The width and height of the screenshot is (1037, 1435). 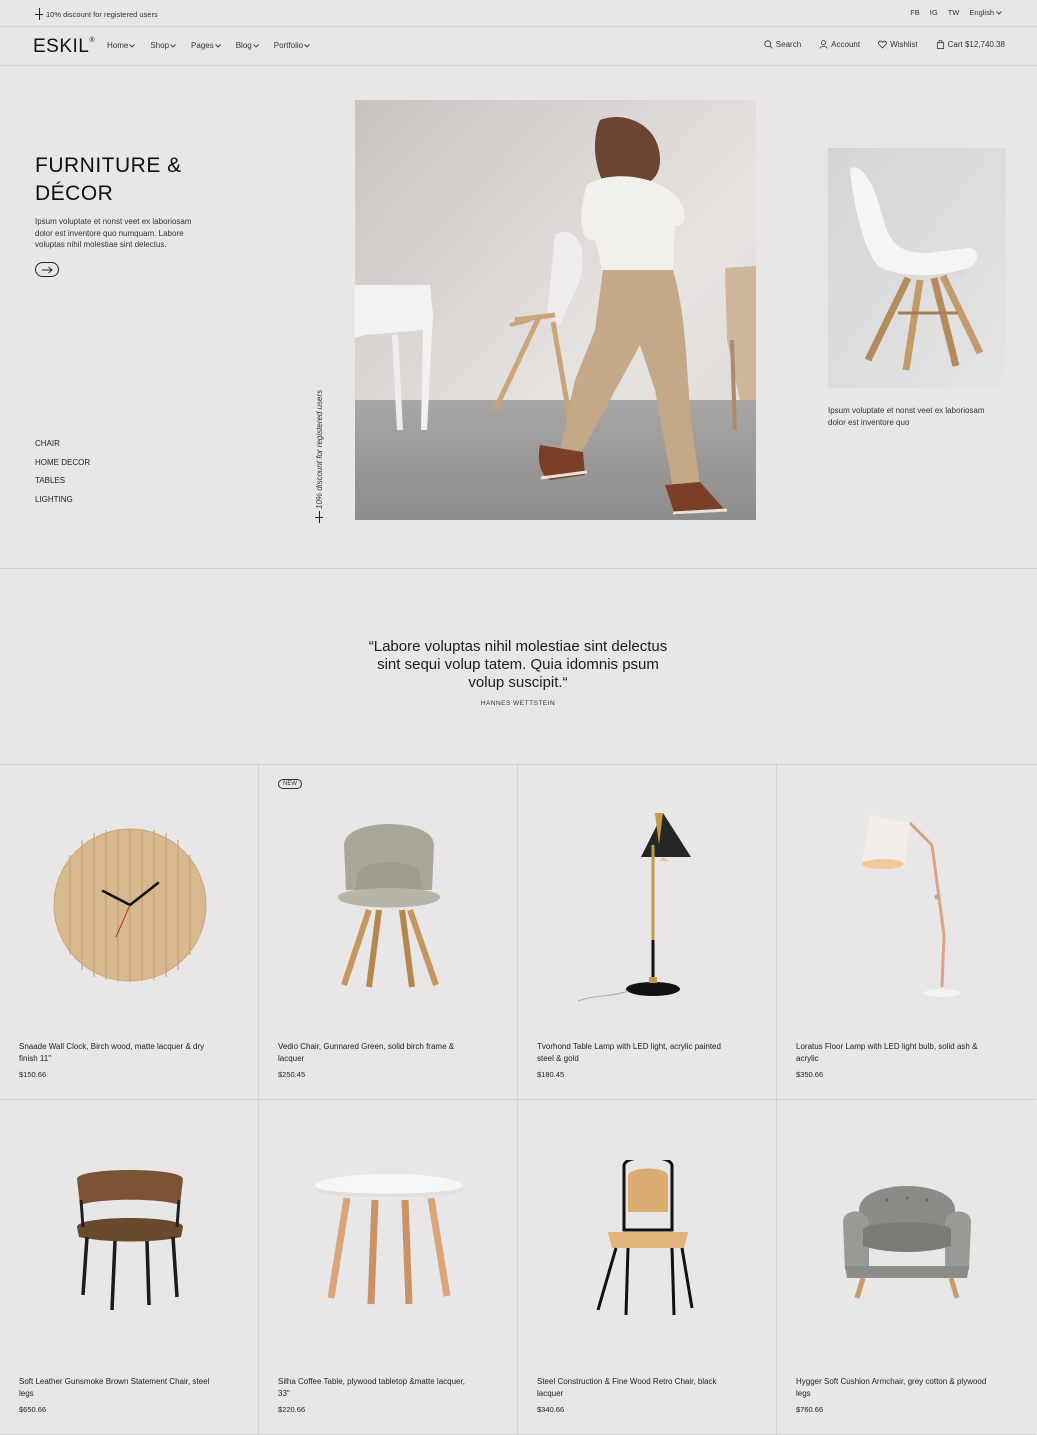 I want to click on quote-author: HANNES WETTSTEIN, so click(x=518, y=703).